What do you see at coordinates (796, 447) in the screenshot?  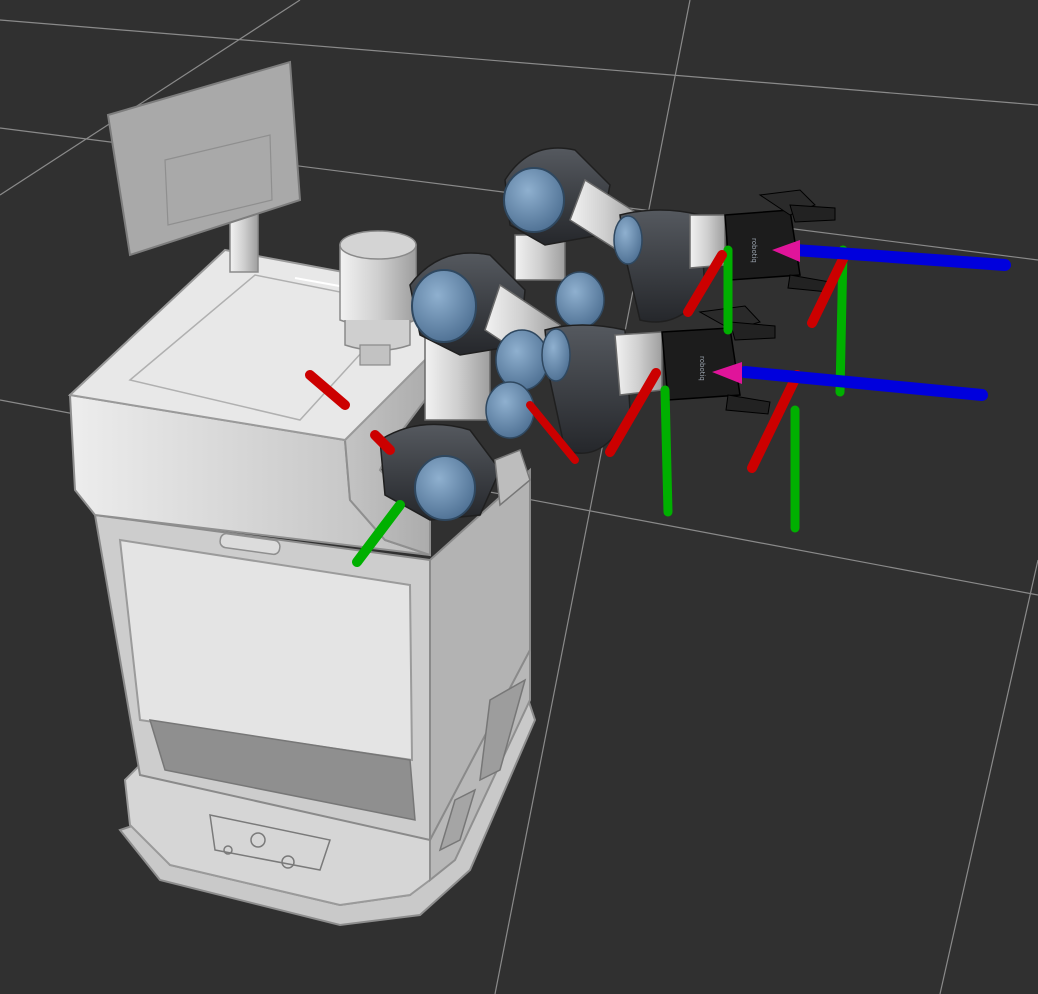 I see `lower-tcp-axes` at bounding box center [796, 447].